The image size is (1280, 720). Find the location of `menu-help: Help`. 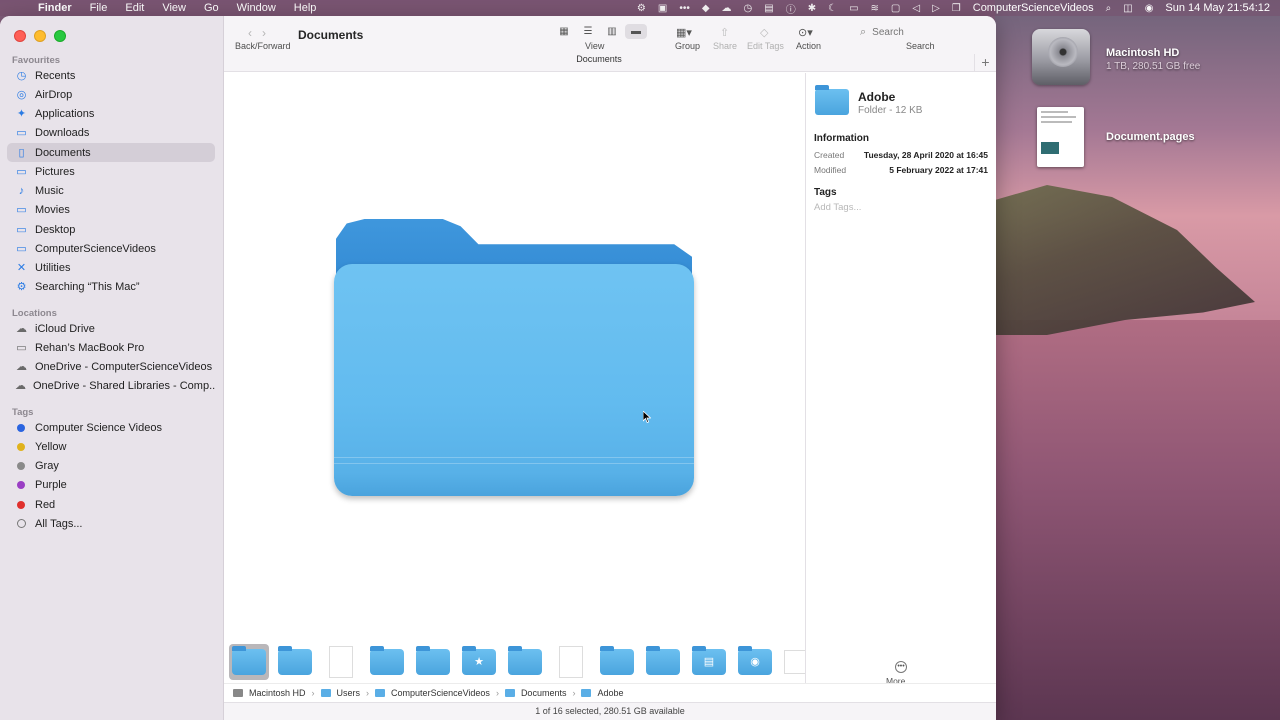

menu-help: Help is located at coordinates (305, 8).